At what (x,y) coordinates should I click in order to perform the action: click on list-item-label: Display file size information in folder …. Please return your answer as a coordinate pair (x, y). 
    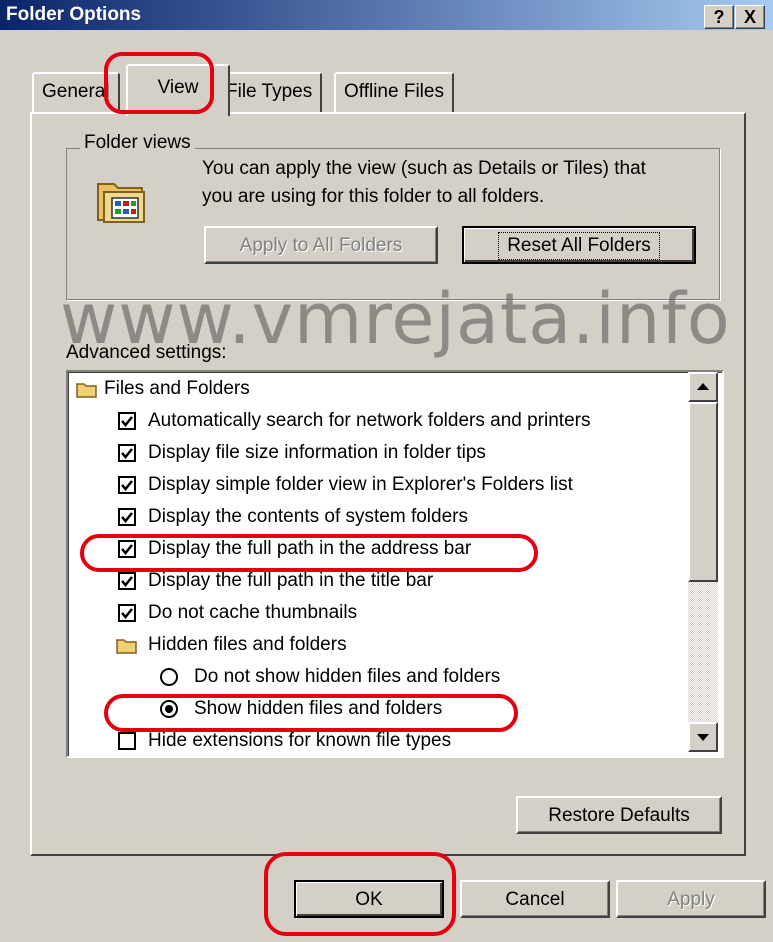
    Looking at the image, I should click on (317, 452).